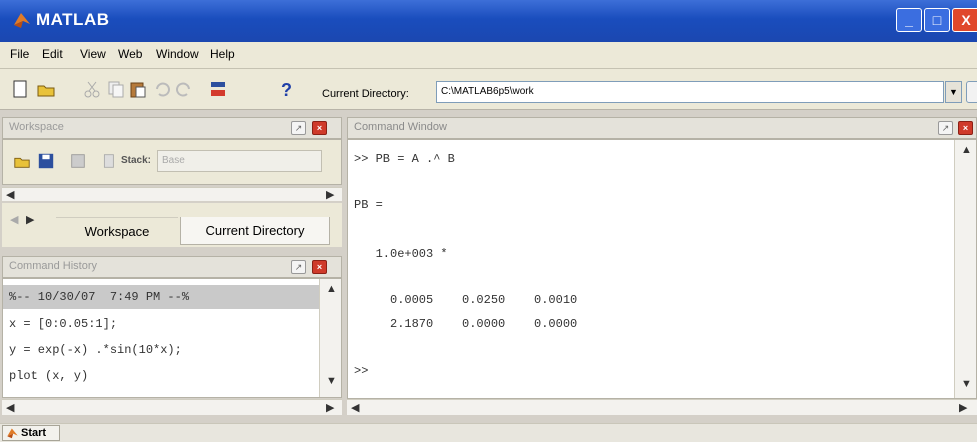  I want to click on command-line: PB =, so click(368, 205).